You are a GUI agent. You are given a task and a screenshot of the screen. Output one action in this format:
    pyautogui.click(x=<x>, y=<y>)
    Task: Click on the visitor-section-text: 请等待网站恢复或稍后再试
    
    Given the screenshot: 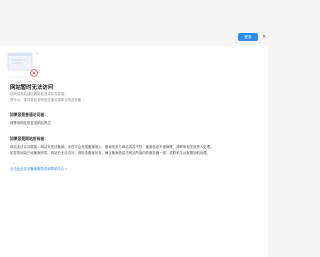 What is the action you would take?
    pyautogui.click(x=30, y=123)
    